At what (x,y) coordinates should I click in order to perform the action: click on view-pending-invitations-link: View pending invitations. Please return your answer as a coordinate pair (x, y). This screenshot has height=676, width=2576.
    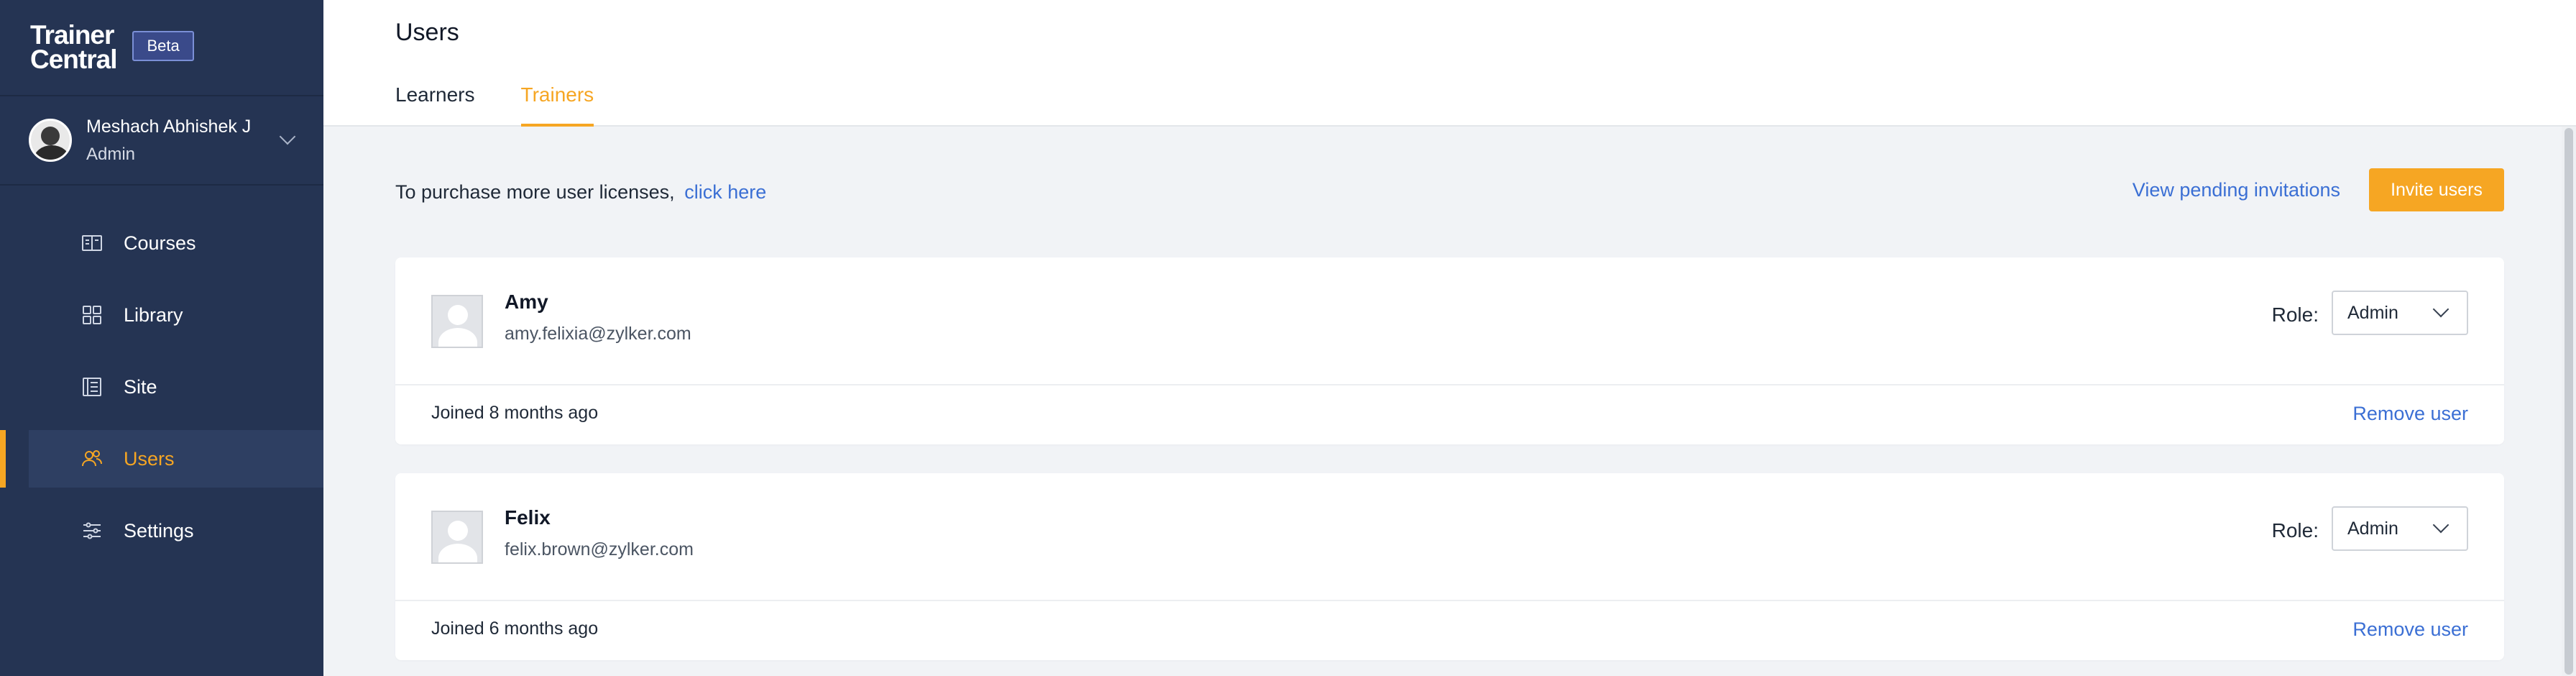
    Looking at the image, I should click on (2236, 190).